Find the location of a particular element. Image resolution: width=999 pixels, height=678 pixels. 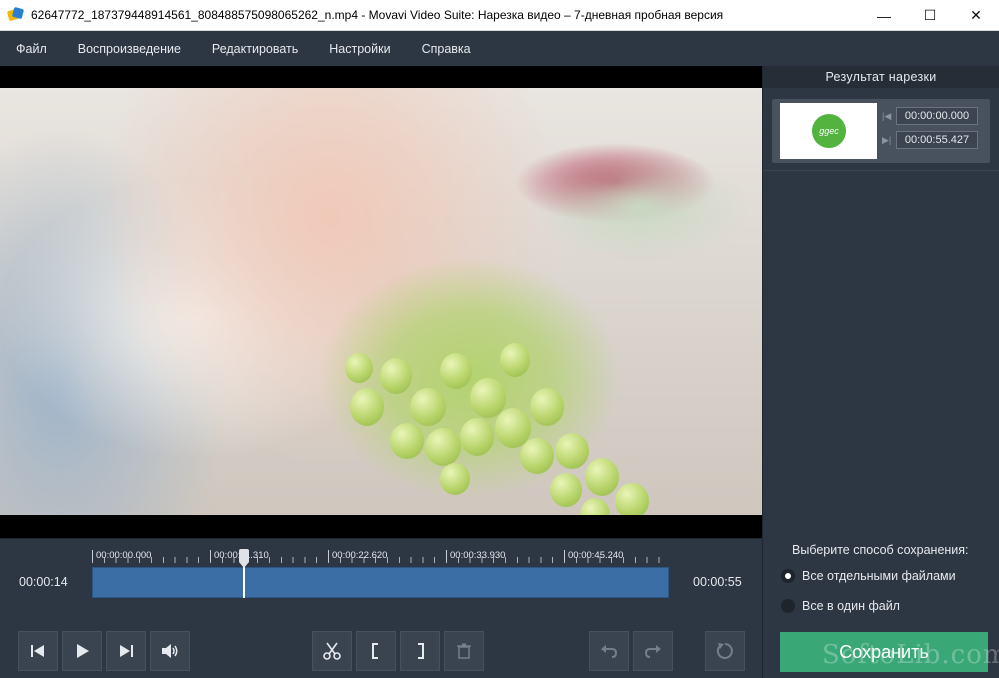

option-label: Все в один файл is located at coordinates (851, 606).